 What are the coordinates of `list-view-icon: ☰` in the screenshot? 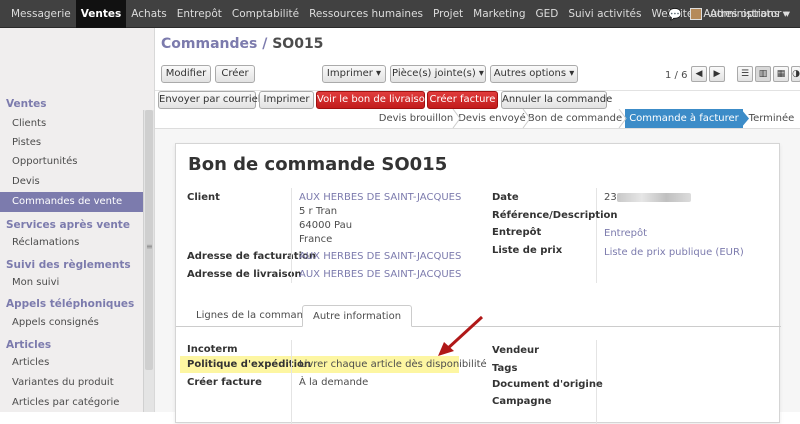 It's located at (745, 74).